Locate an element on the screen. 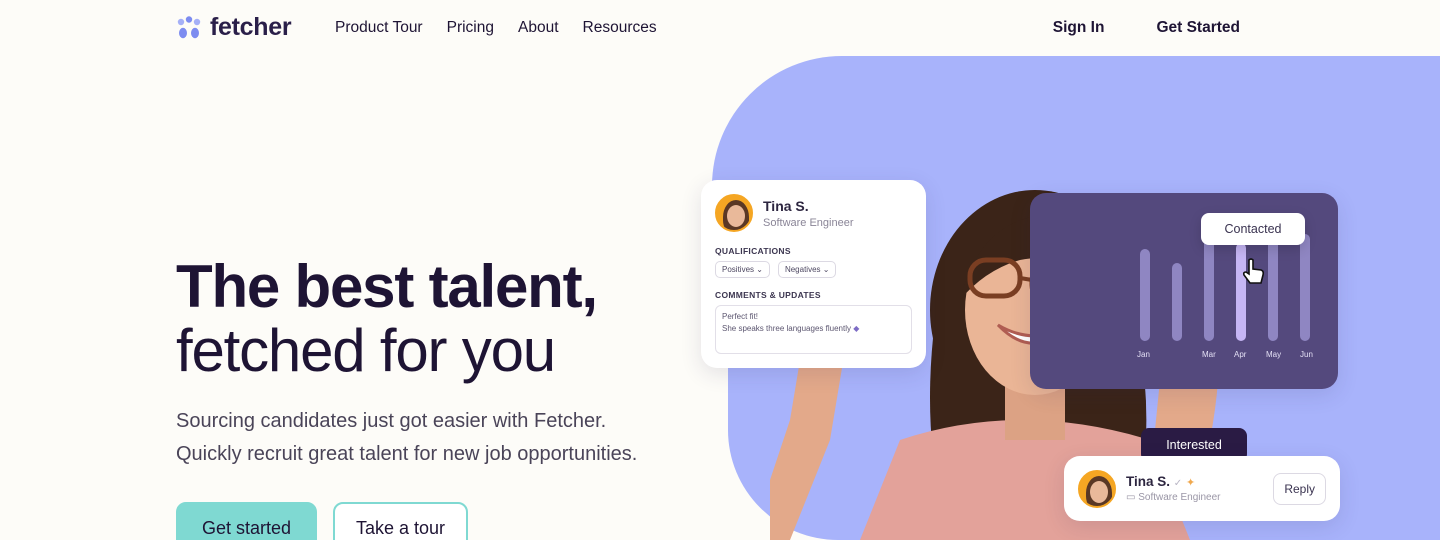  candidate-name: Tina S. is located at coordinates (786, 205).